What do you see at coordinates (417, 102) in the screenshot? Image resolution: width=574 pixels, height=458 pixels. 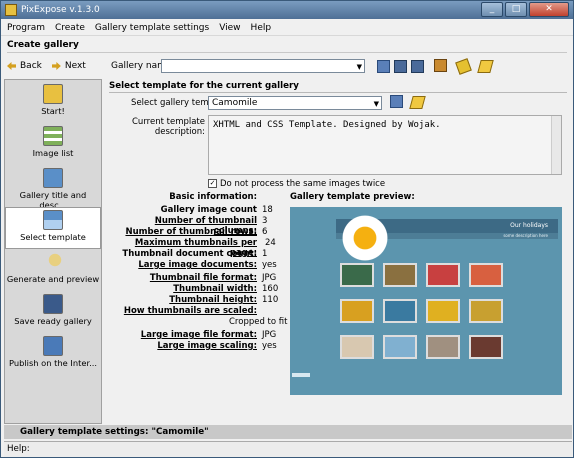 I see `template-erase-icon` at bounding box center [417, 102].